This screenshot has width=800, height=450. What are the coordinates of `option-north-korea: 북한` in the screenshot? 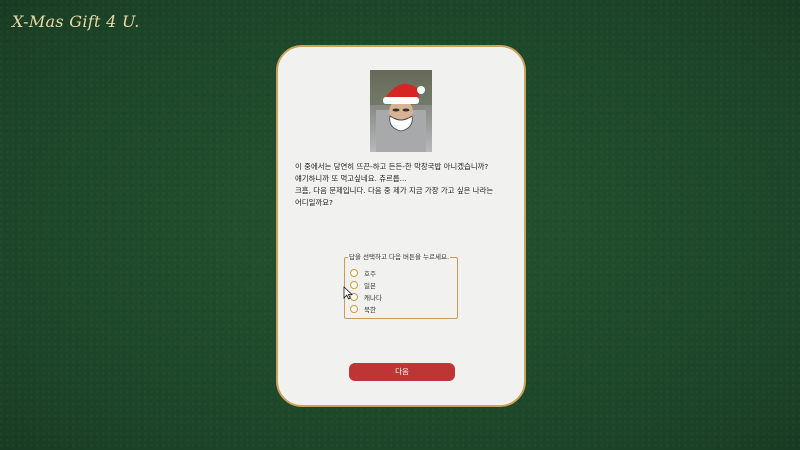 It's located at (363, 309).